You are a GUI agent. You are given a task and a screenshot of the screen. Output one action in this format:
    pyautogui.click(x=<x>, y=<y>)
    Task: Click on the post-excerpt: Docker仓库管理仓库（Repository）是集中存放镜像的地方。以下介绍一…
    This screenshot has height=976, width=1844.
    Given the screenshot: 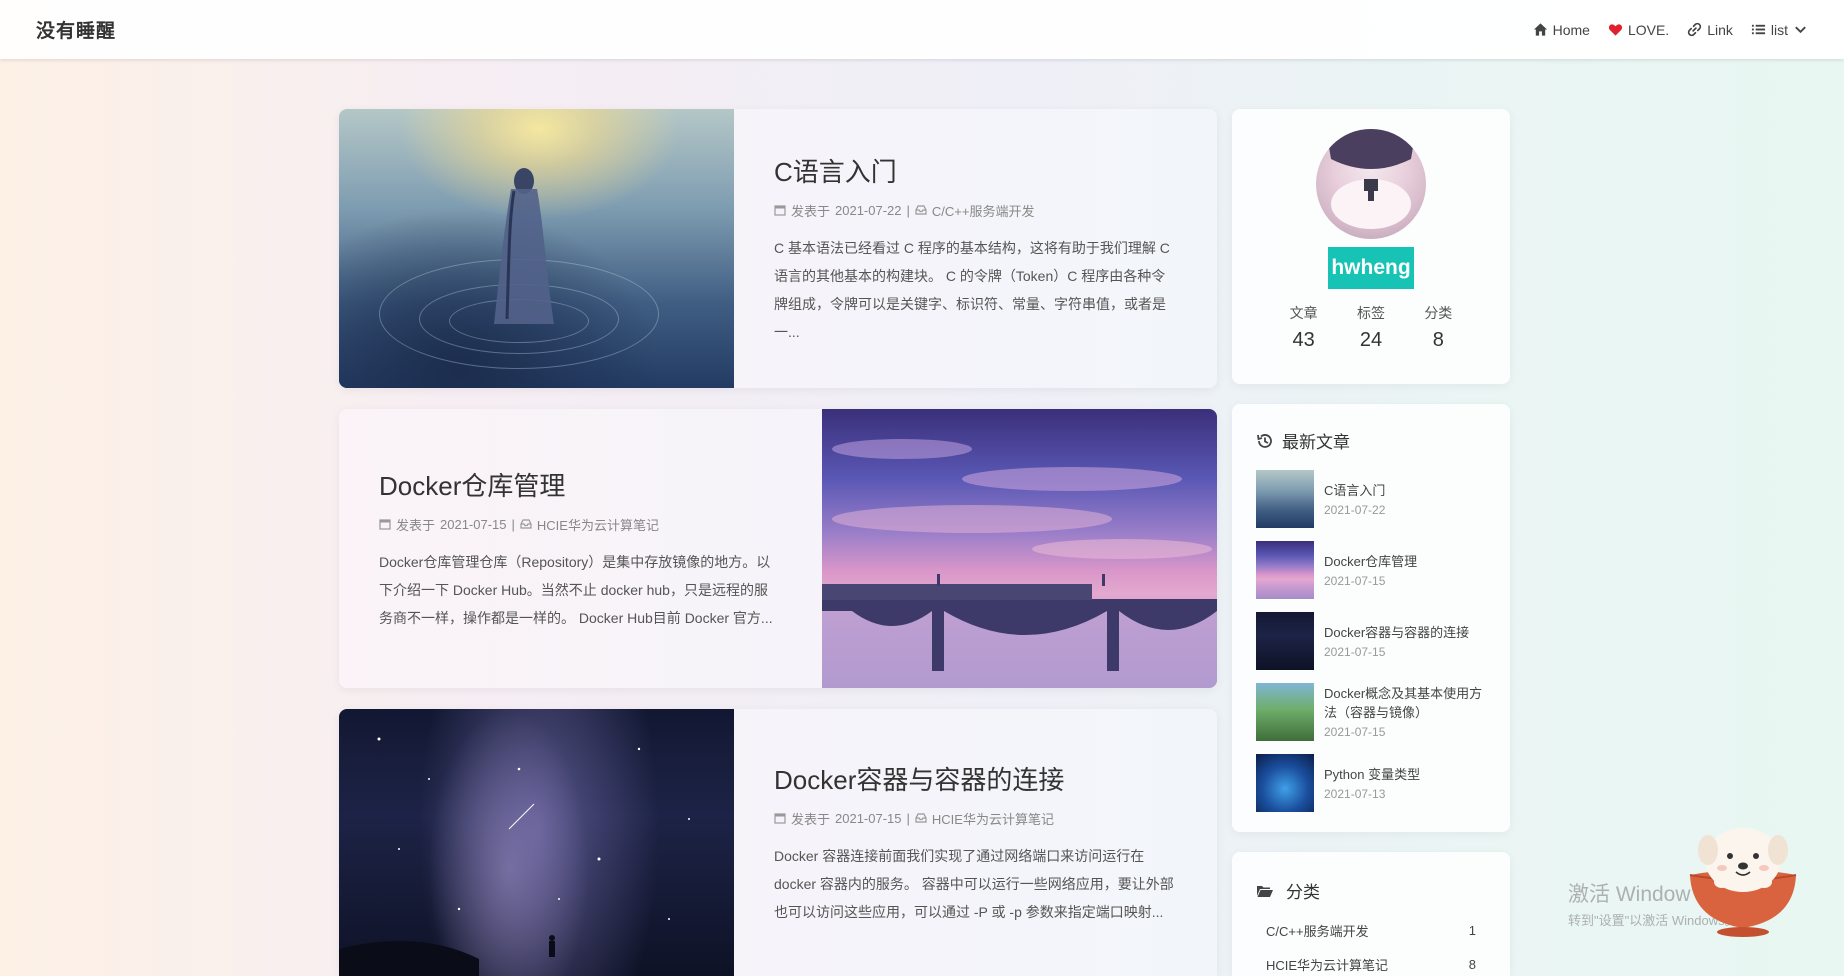 What is the action you would take?
    pyautogui.click(x=576, y=589)
    